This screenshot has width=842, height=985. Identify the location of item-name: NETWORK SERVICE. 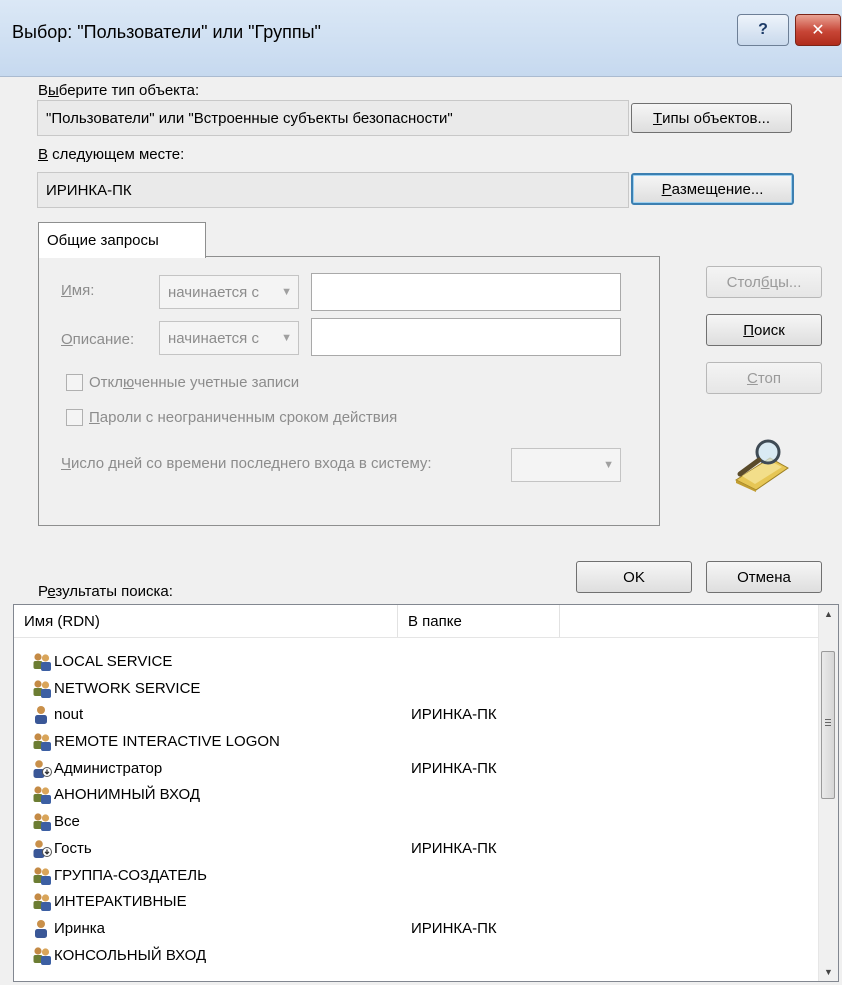
(127, 688).